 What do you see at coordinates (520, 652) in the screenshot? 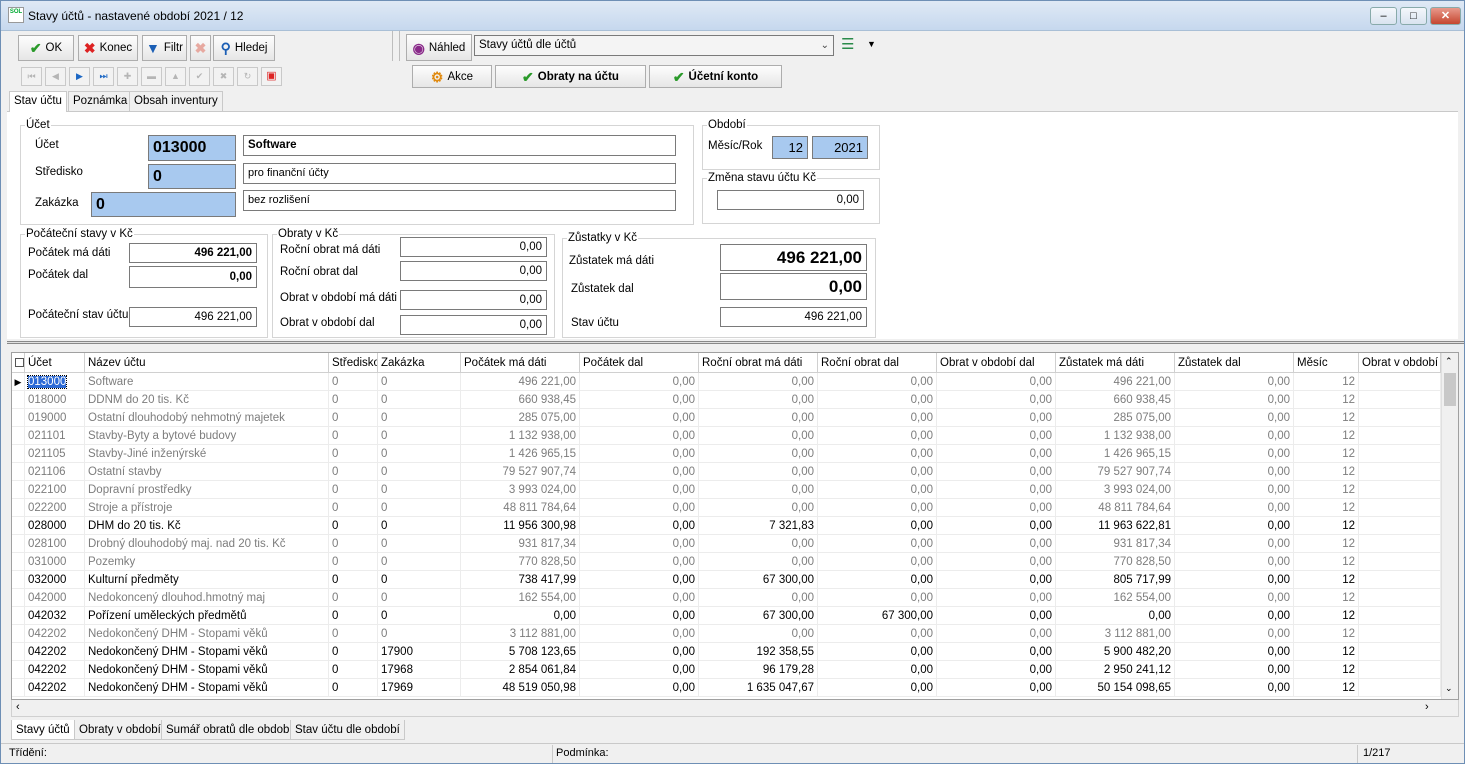
I see `cell-pmd: 5 708 123,65` at bounding box center [520, 652].